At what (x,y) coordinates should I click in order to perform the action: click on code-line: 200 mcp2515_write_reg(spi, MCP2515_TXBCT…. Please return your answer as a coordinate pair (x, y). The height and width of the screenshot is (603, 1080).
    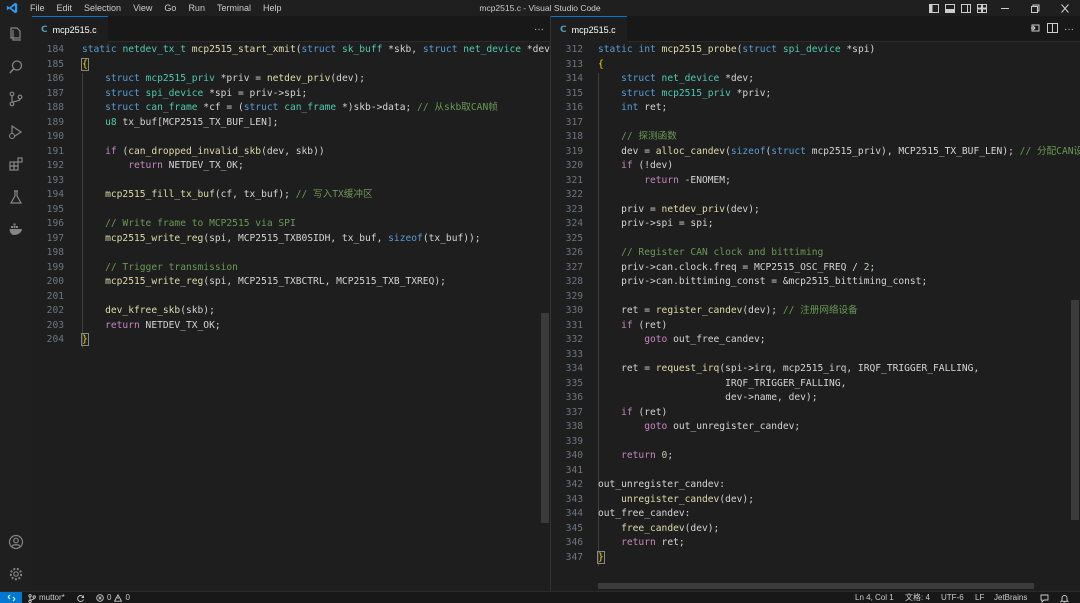
    Looking at the image, I should click on (291, 282).